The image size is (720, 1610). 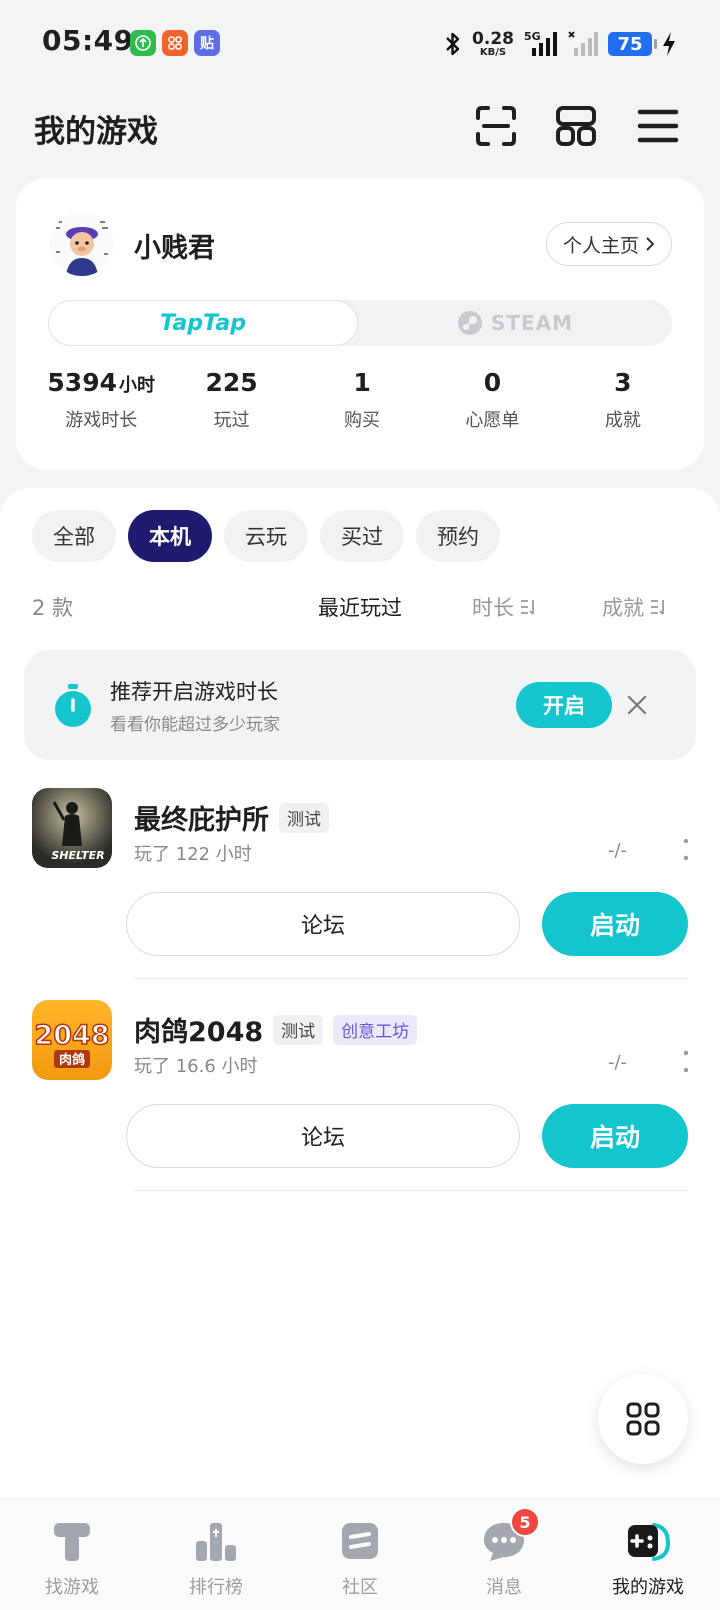 I want to click on scan-icon, so click(x=496, y=126).